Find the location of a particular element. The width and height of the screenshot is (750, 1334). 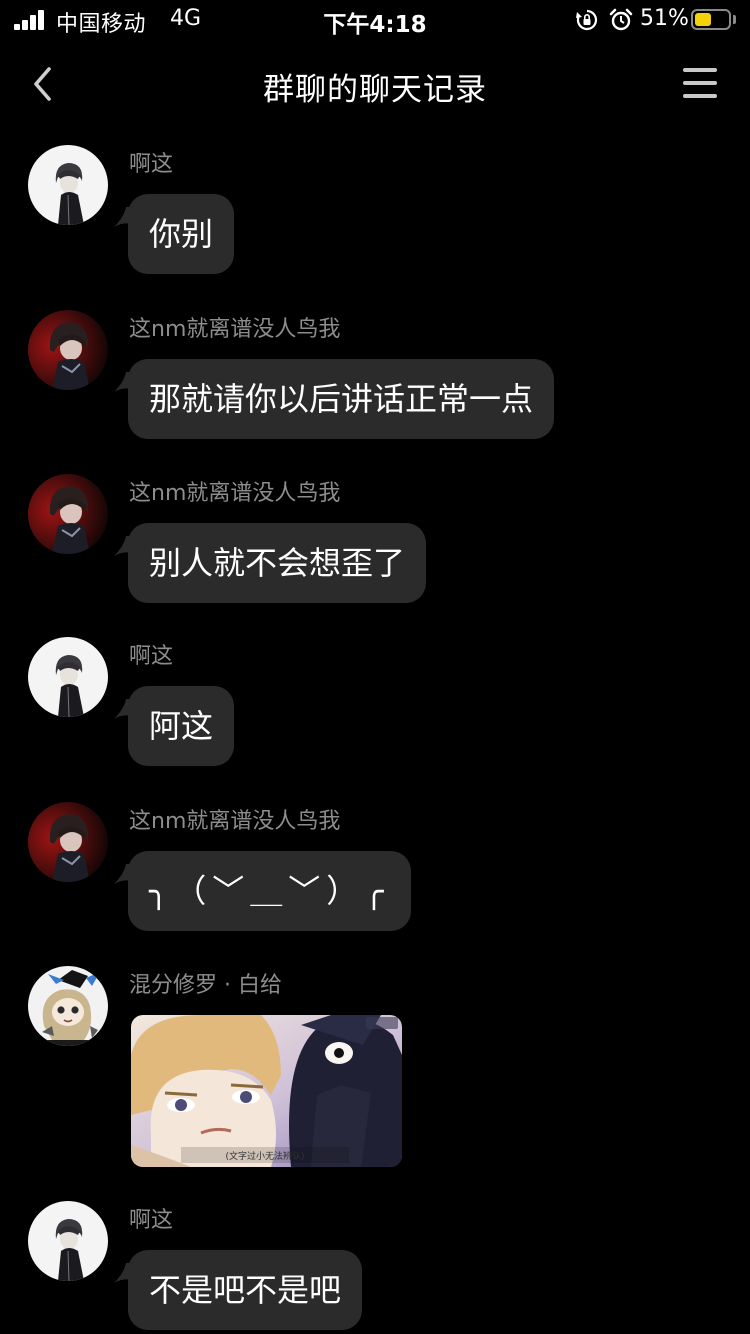

battery-cap is located at coordinates (734, 19).